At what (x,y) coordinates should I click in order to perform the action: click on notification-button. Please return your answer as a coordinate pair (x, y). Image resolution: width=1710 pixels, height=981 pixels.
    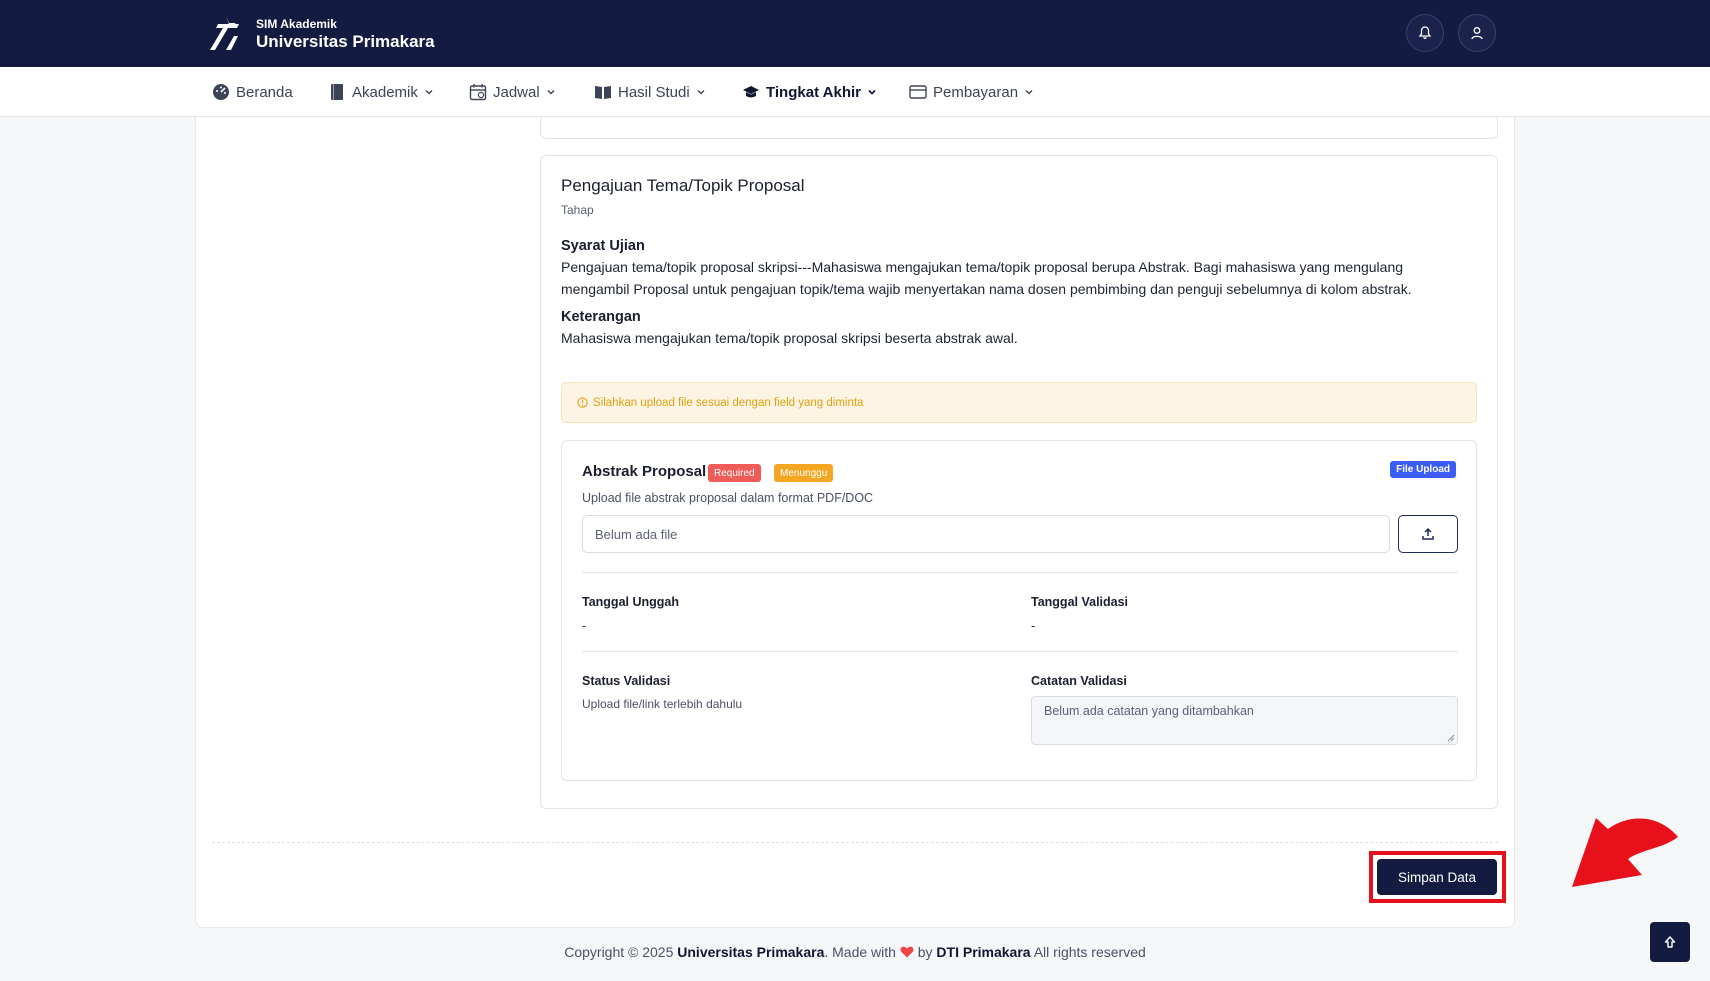
    Looking at the image, I should click on (1425, 33).